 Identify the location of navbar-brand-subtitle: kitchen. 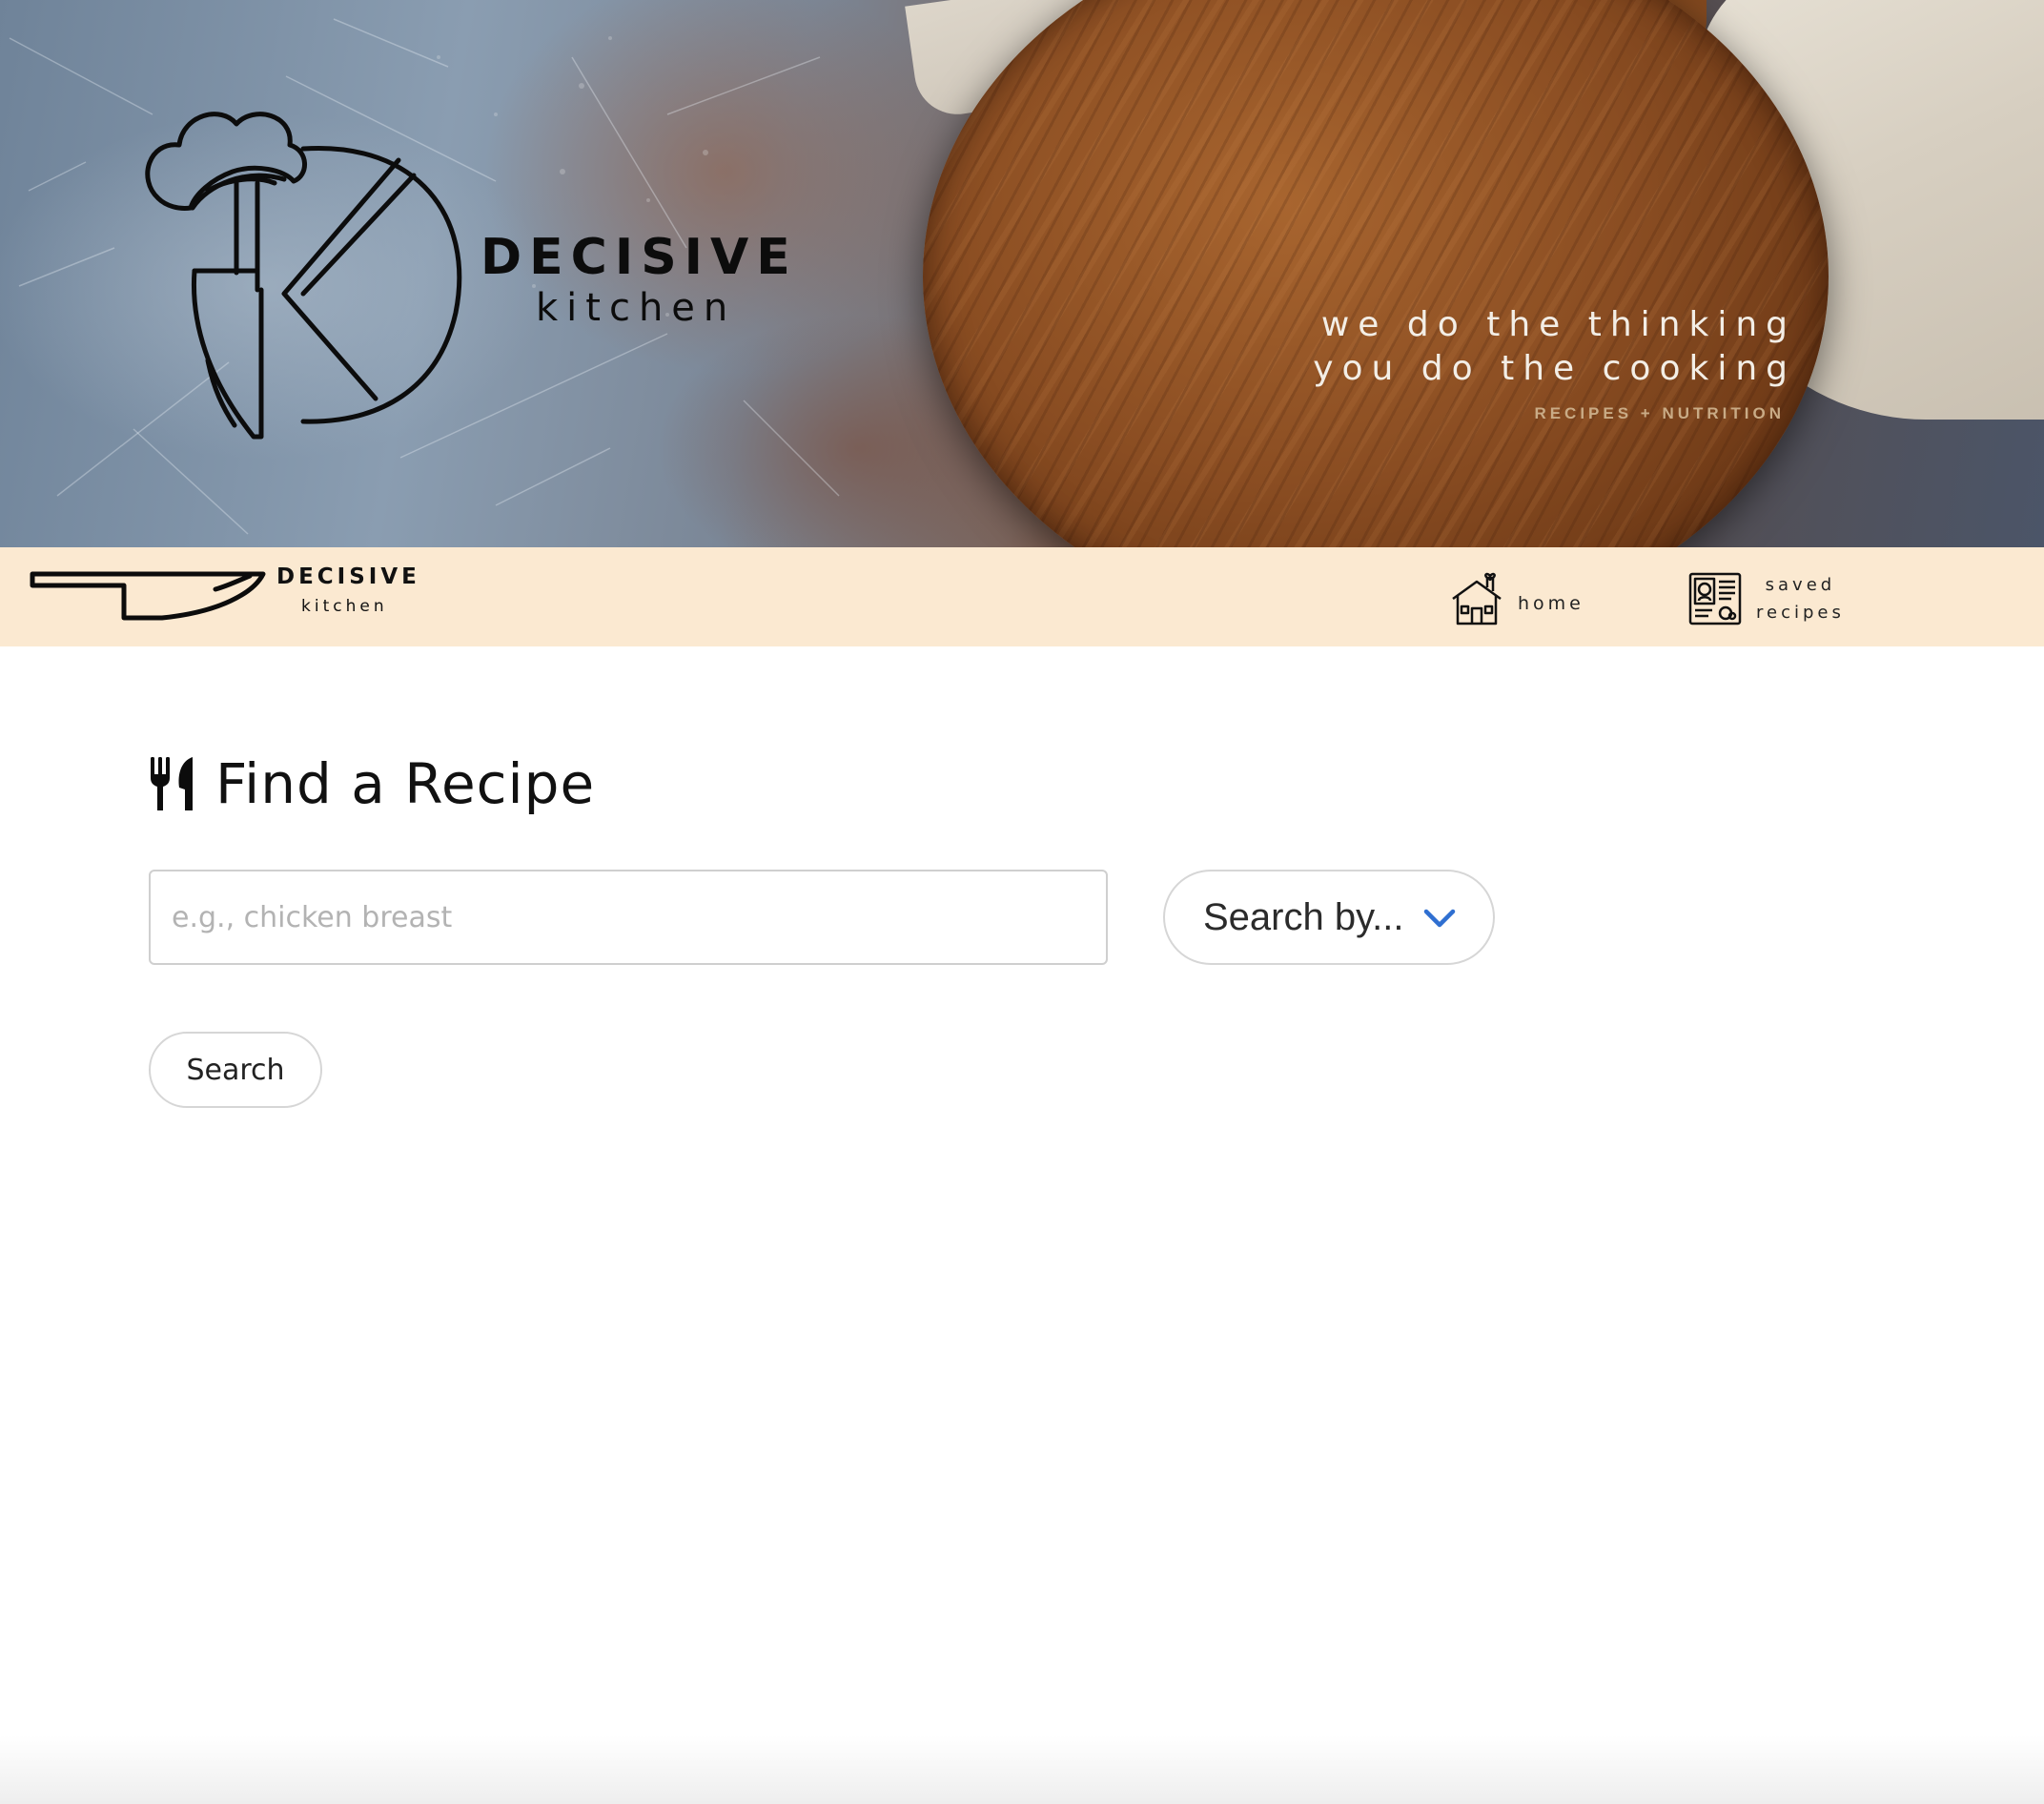
(344, 606).